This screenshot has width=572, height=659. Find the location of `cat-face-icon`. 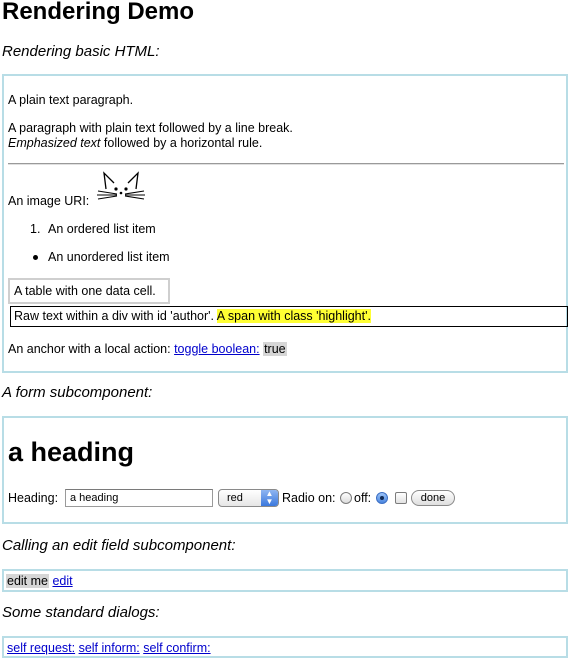

cat-face-icon is located at coordinates (121, 185).